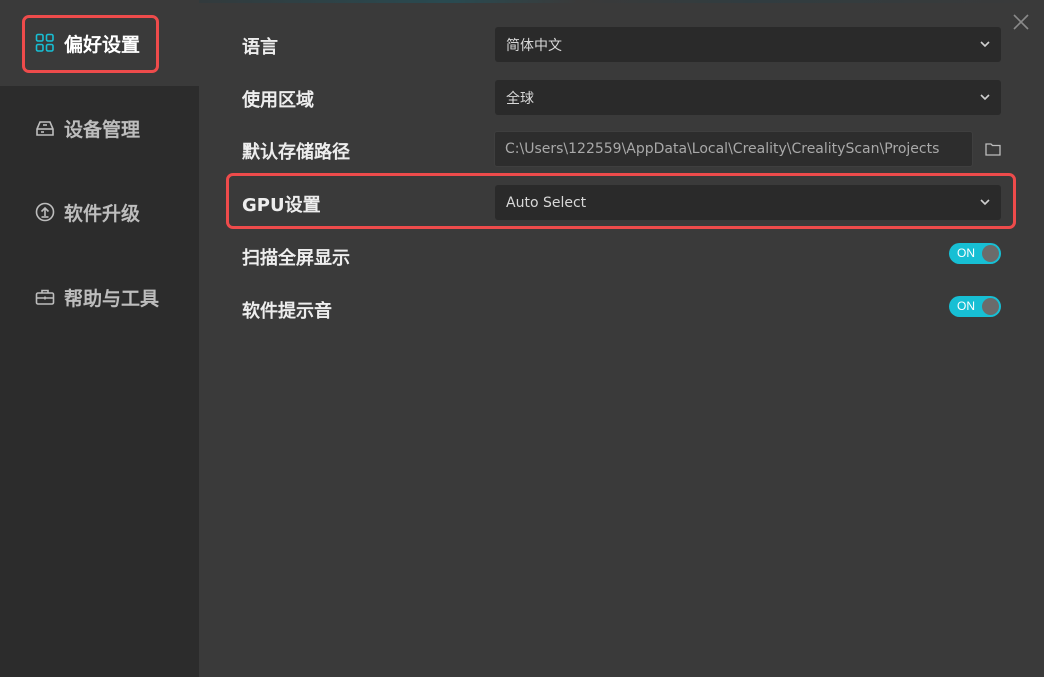 The width and height of the screenshot is (1044, 677). I want to click on language-value: 简体中文, so click(534, 45).